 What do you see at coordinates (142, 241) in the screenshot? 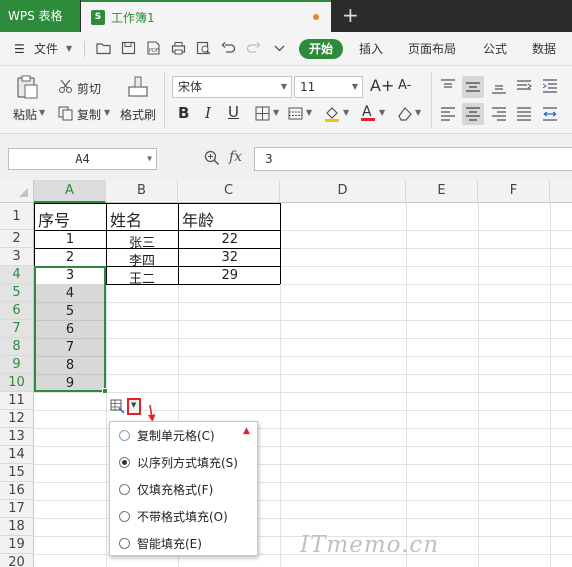
I see `cell-b2: 张三` at bounding box center [142, 241].